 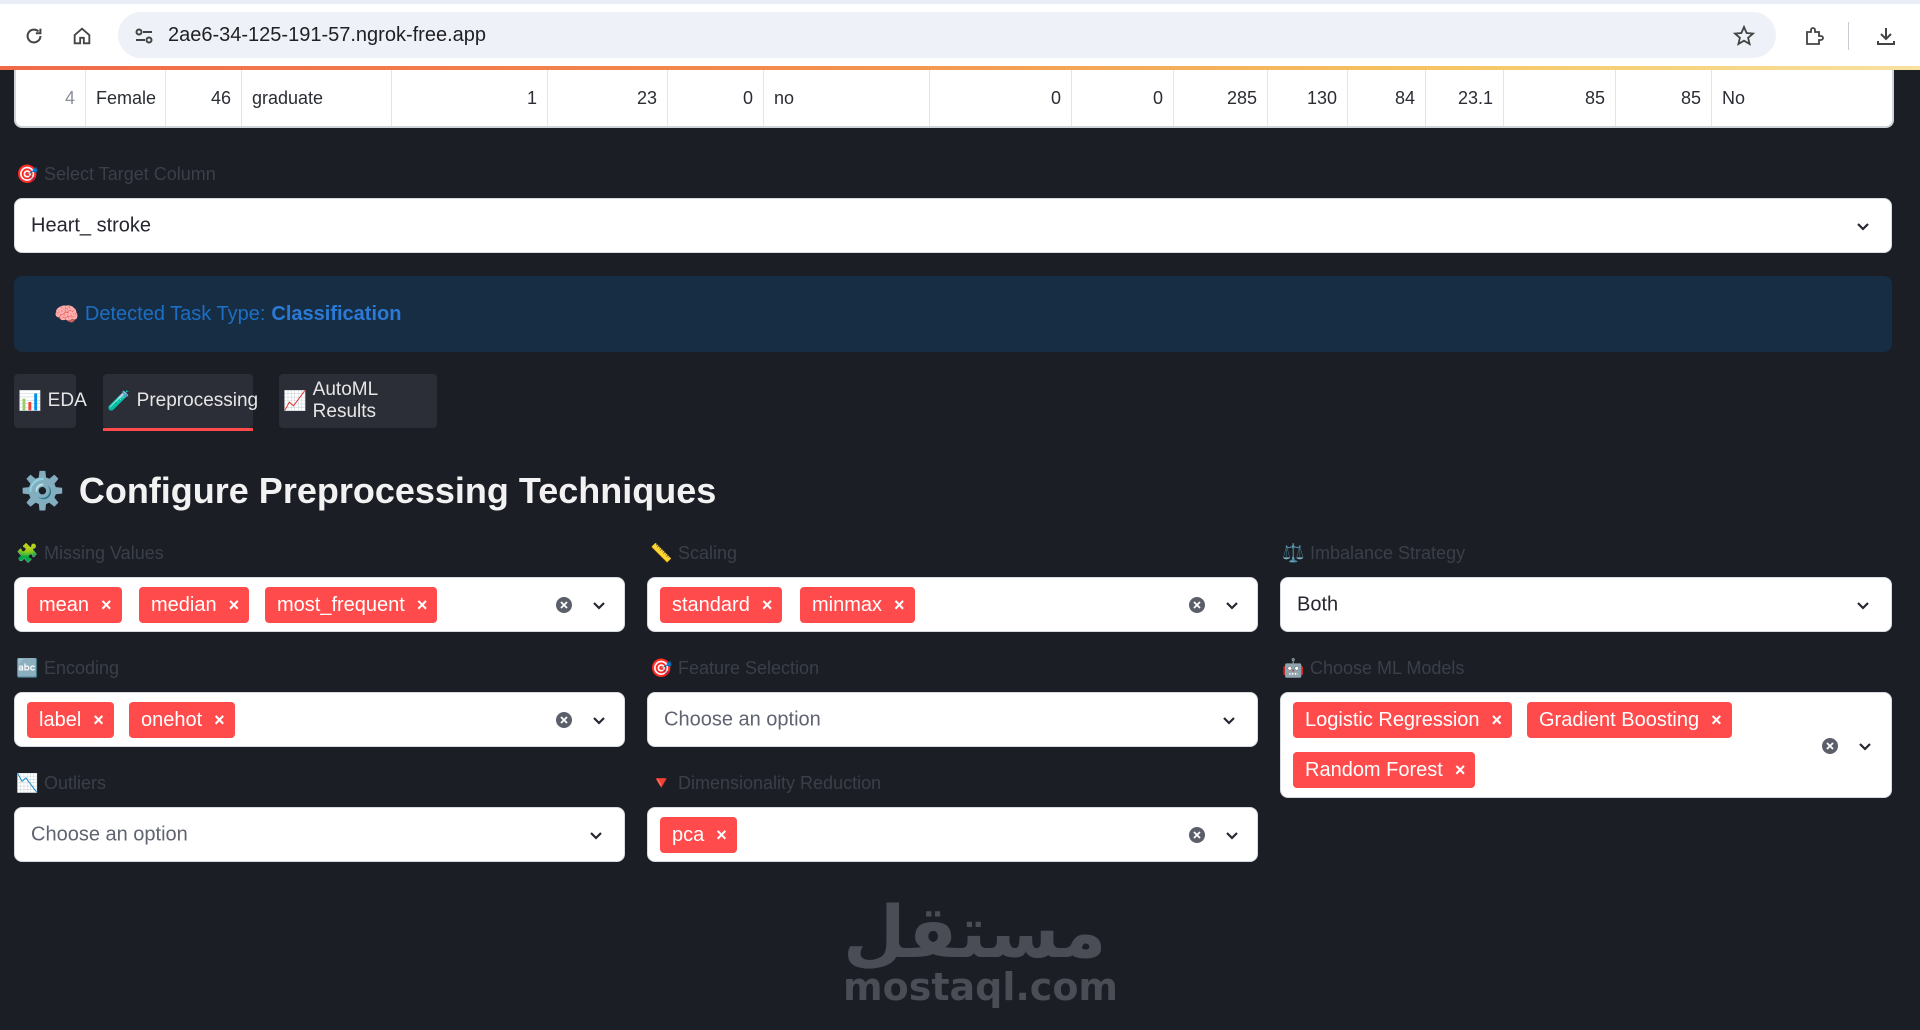 I want to click on puzzle-piece-icon, so click(x=1815, y=36).